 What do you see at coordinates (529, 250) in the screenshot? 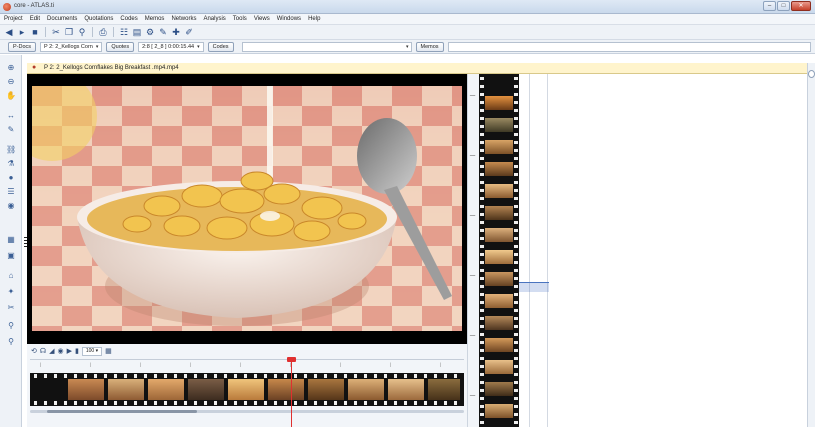
I see `margin-guide-line` at bounding box center [529, 250].